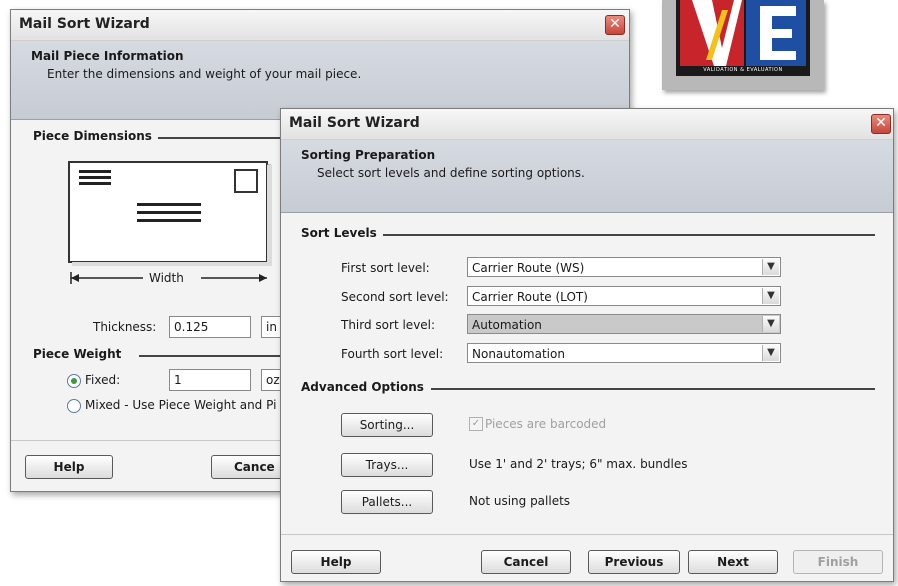  Describe the element at coordinates (385, 268) in the screenshot. I see `first-sort-label: First sort level:` at that location.